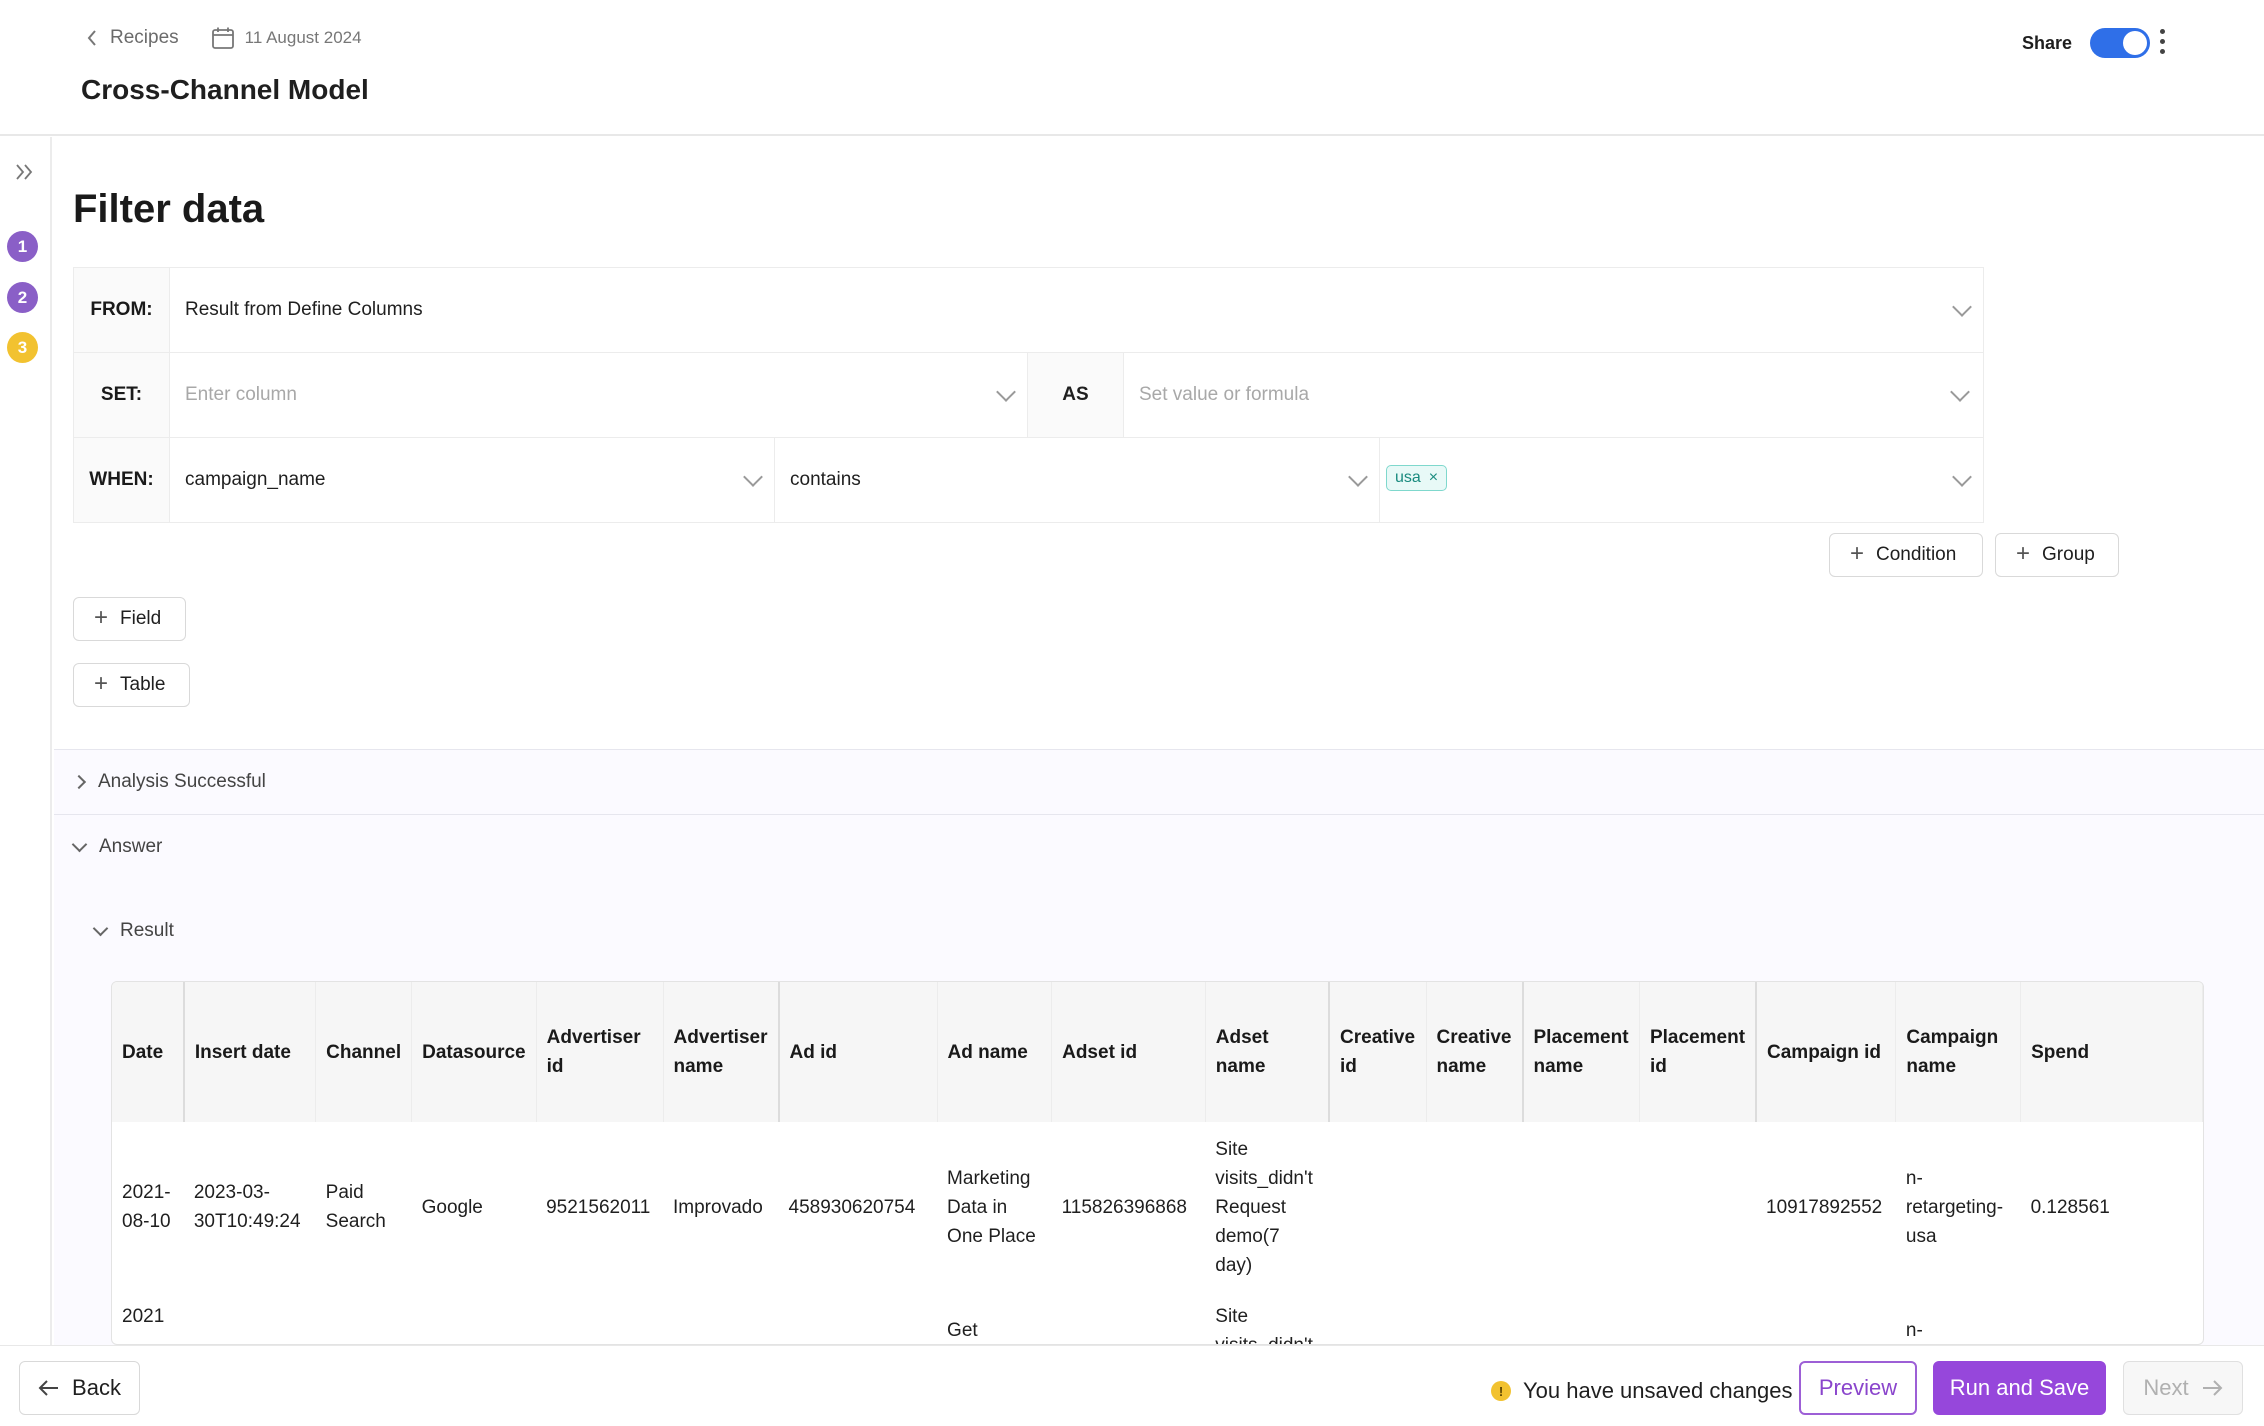 Image resolution: width=2264 pixels, height=1426 pixels. I want to click on when-row: WHEN: campaign_name contains usa ×, so click(1028, 480).